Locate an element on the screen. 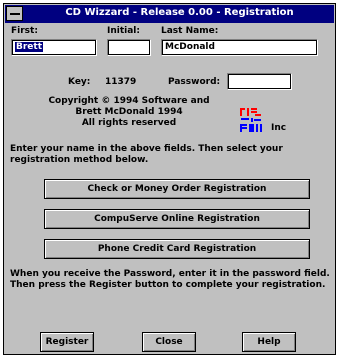 The image size is (339, 358). initial-field is located at coordinates (129, 47).